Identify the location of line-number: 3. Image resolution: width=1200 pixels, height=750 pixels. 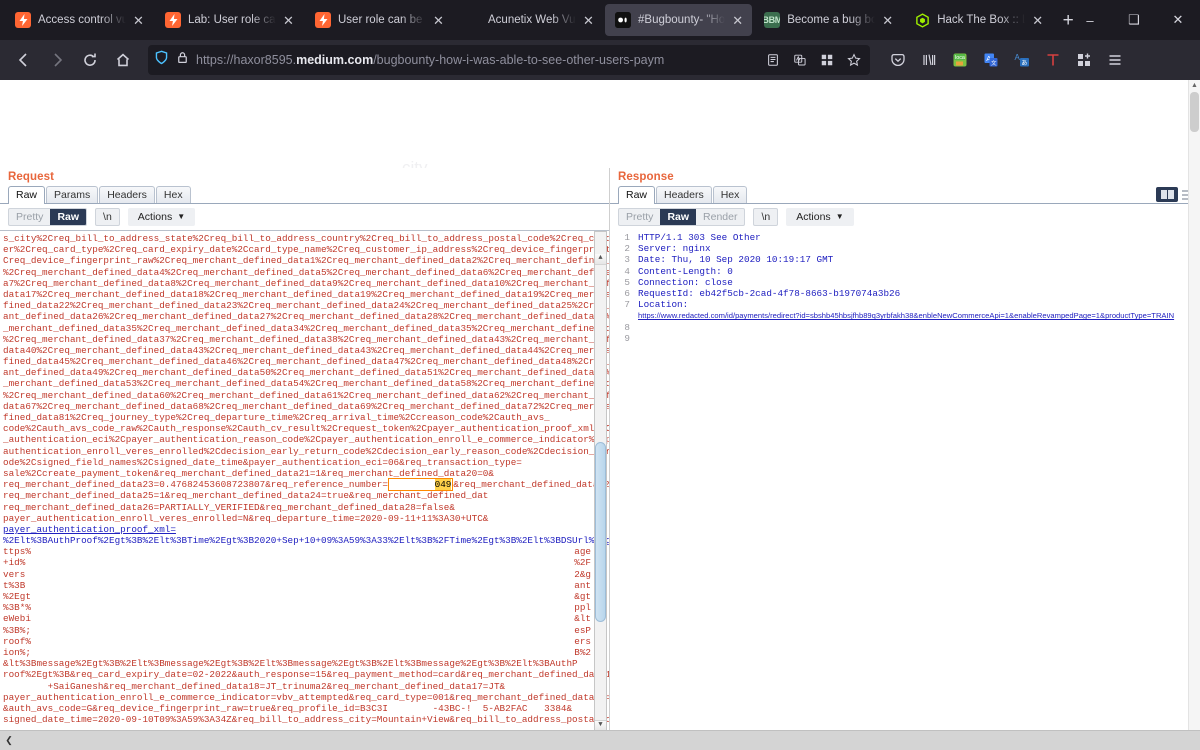
(627, 260).